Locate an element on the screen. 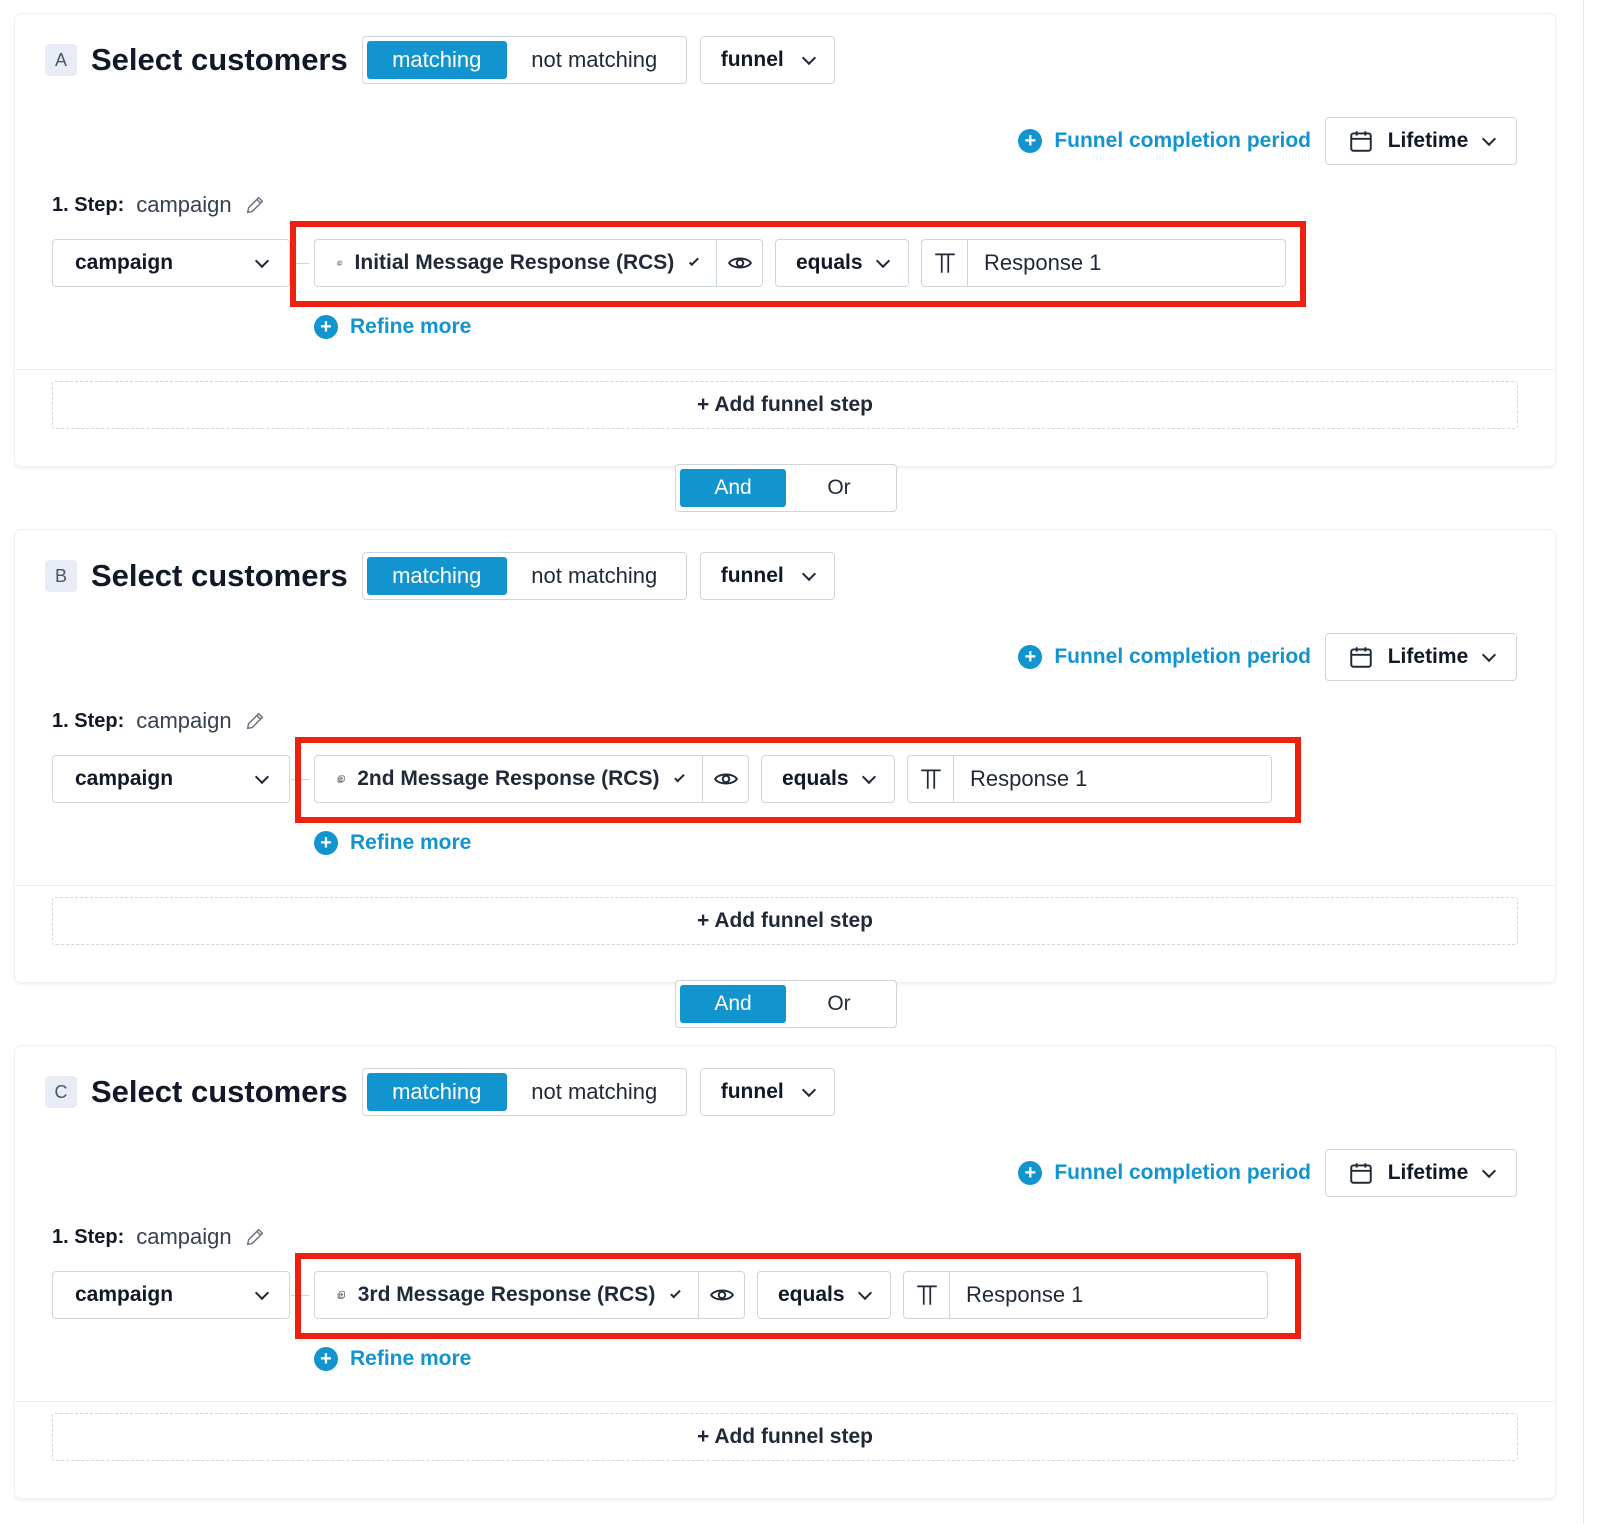  step-name: campaign is located at coordinates (184, 204).